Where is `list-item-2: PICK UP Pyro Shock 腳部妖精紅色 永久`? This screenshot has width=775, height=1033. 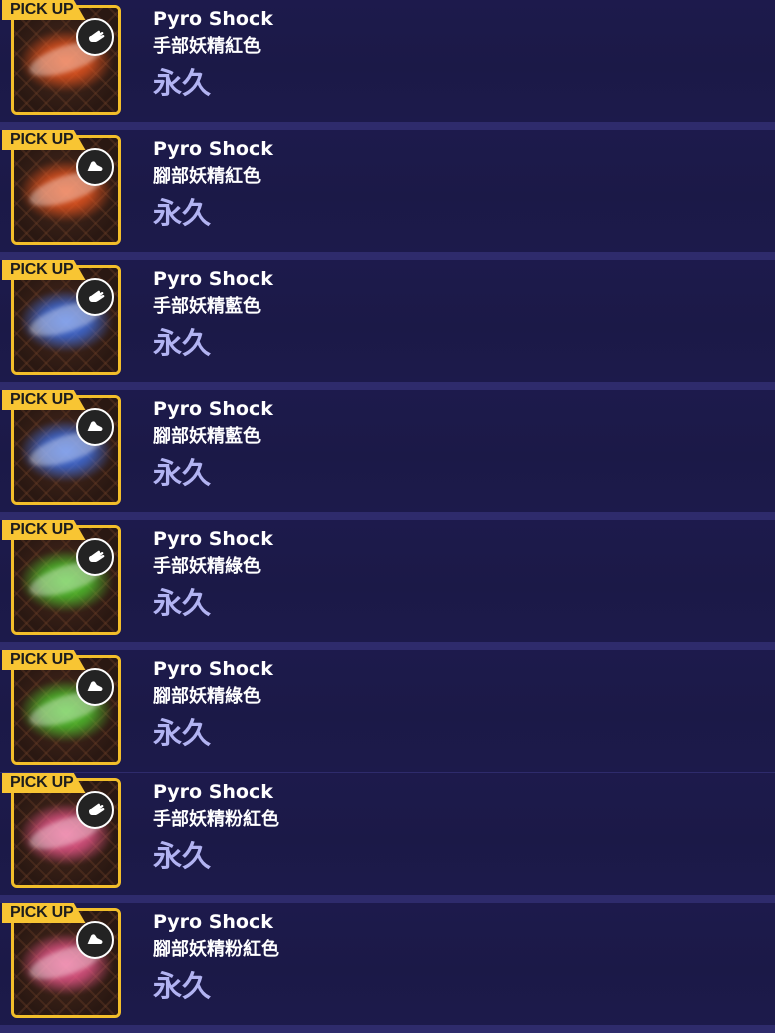
list-item-2: PICK UP Pyro Shock 腳部妖精紅色 永久 is located at coordinates (387, 195).